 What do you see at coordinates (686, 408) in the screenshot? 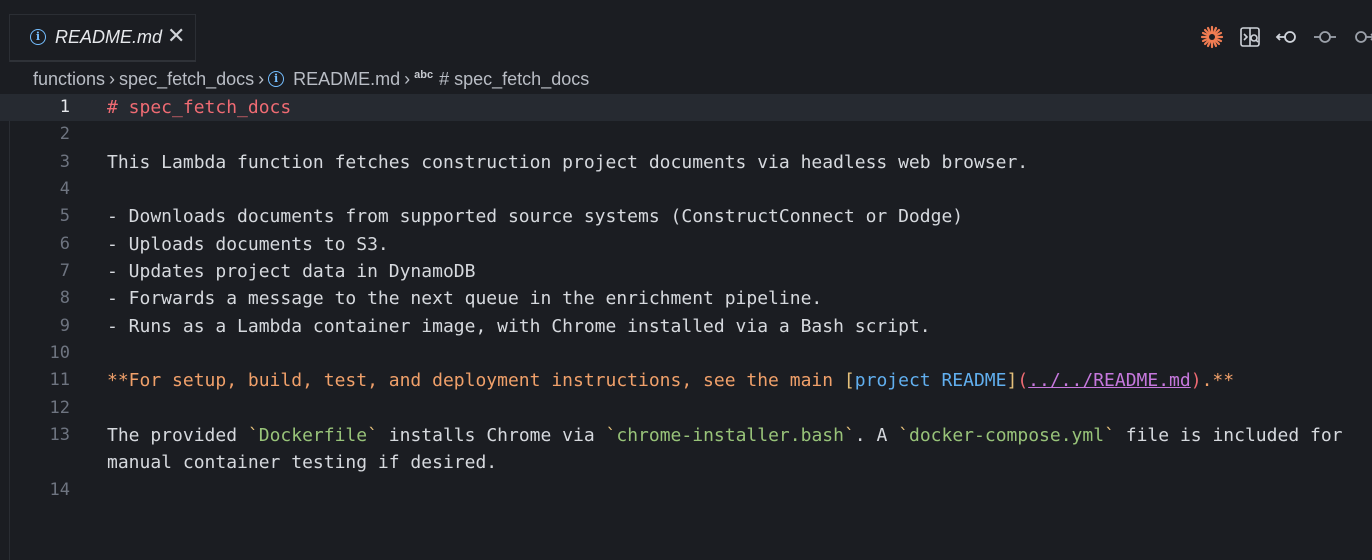
I see `editor-line: 12` at bounding box center [686, 408].